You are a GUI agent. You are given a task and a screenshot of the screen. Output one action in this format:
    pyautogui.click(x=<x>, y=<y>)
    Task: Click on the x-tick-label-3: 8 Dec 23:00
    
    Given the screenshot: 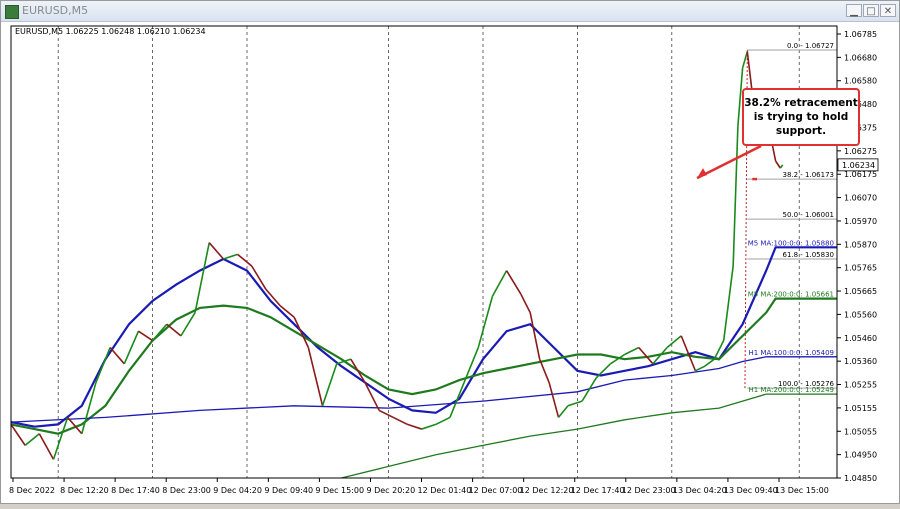 What is the action you would take?
    pyautogui.click(x=186, y=490)
    